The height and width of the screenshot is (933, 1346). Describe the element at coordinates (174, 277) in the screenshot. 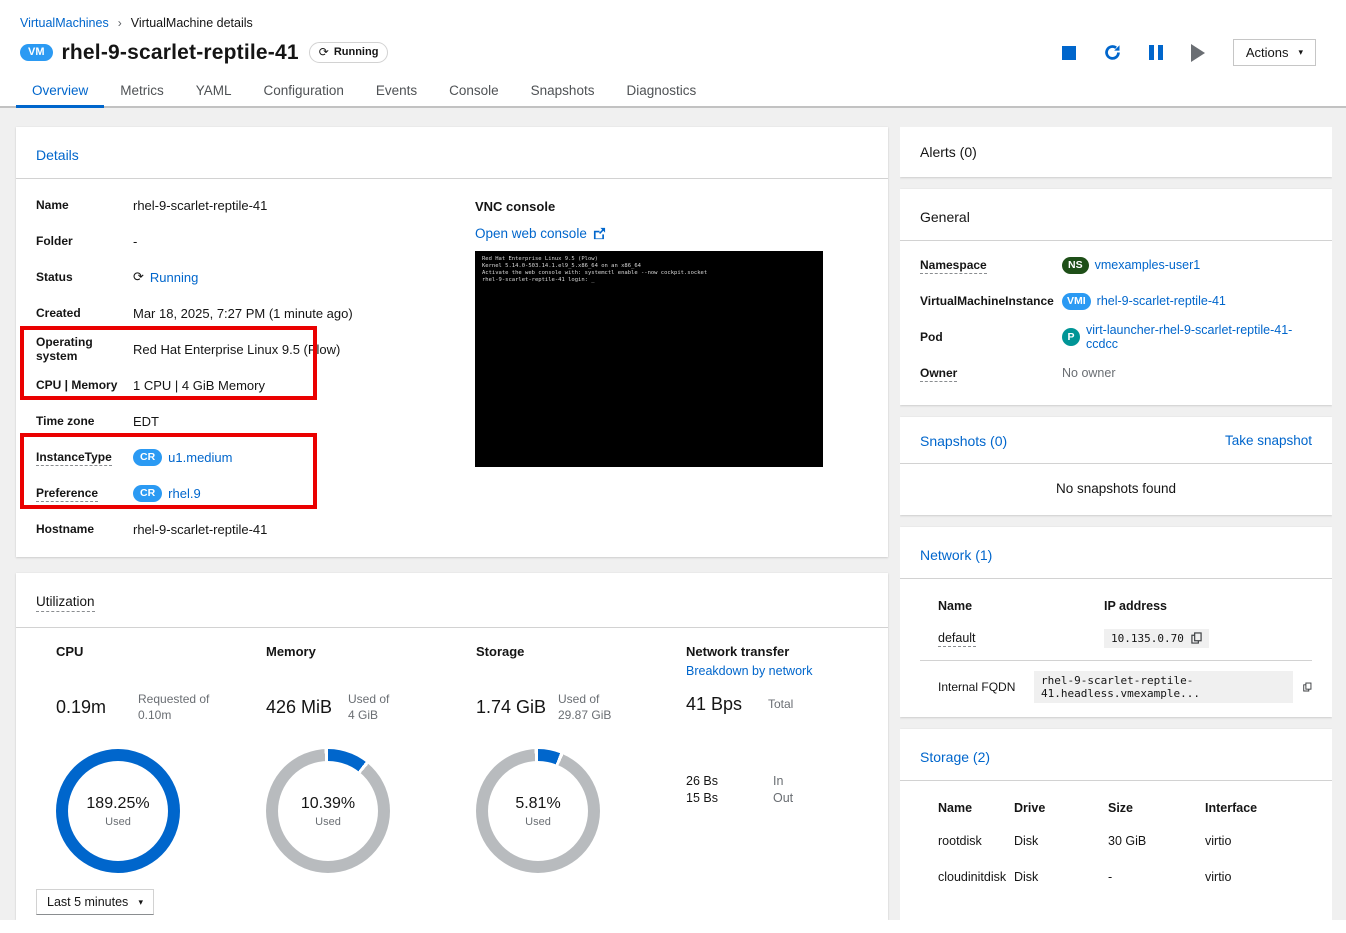

I see `status-running-link: Running` at that location.